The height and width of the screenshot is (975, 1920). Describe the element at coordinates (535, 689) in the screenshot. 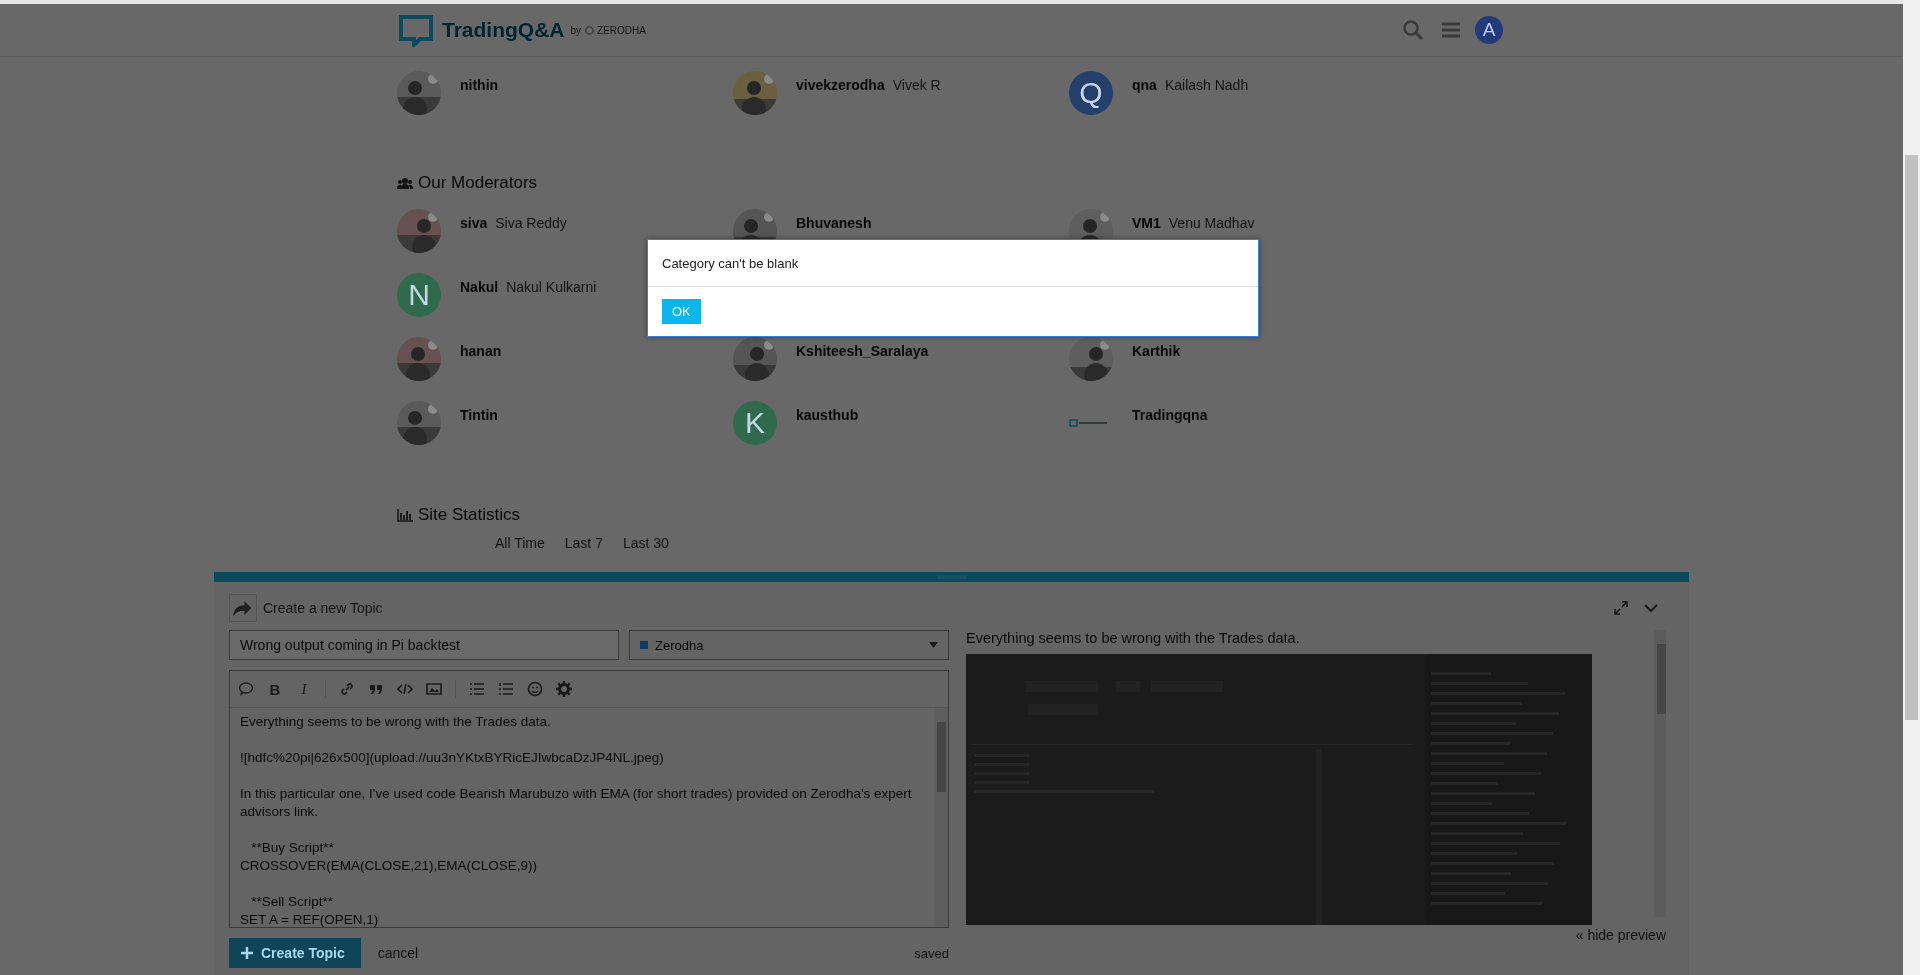

I see `smiley-icon` at that location.